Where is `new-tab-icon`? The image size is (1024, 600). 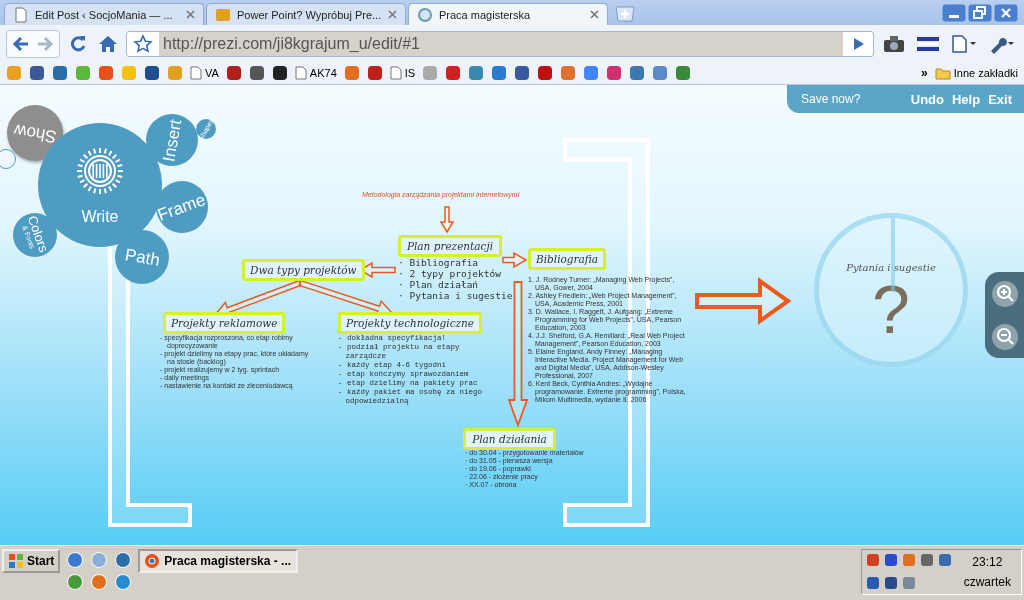
new-tab-icon is located at coordinates (625, 14).